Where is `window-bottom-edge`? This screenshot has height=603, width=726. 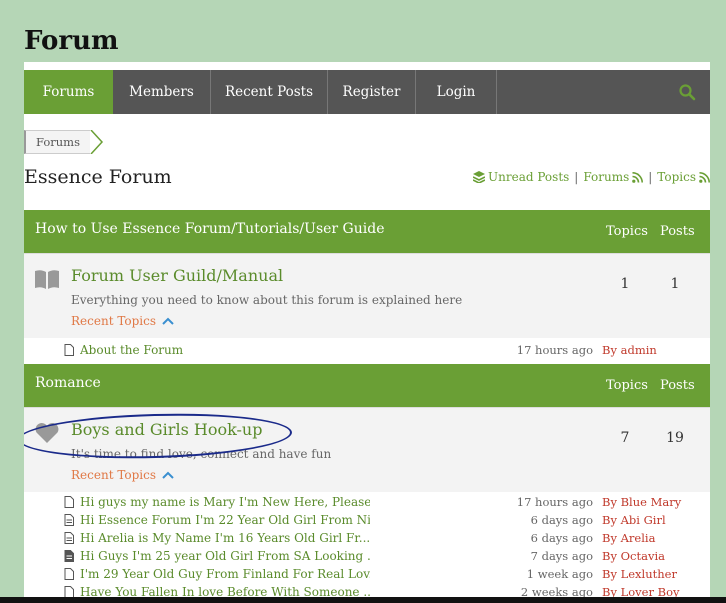 window-bottom-edge is located at coordinates (363, 600).